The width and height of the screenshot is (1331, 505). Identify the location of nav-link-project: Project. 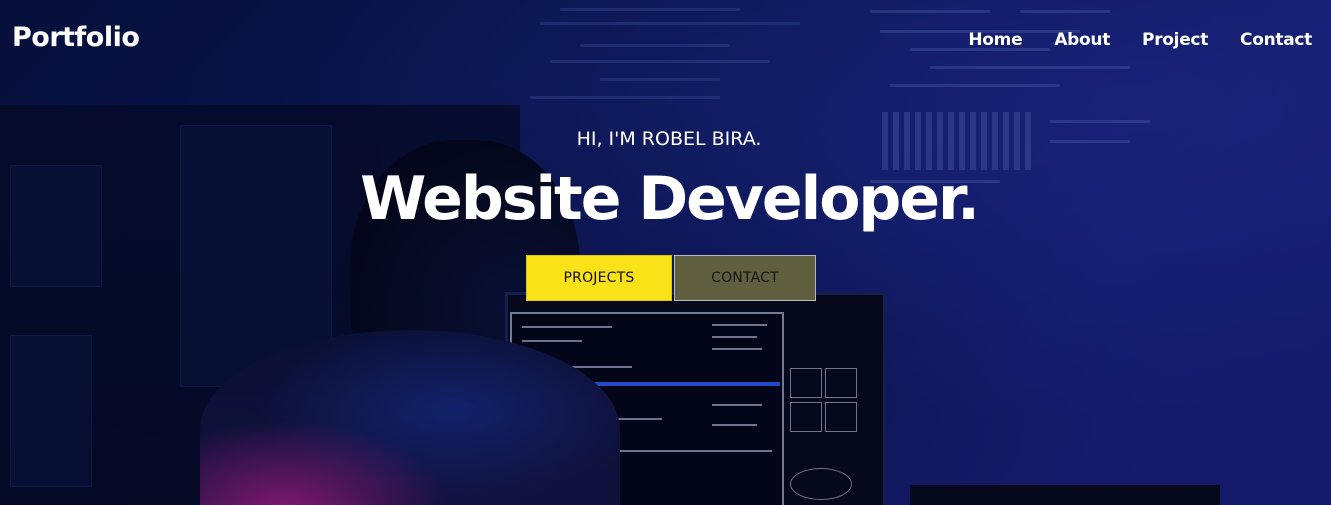
(1175, 40).